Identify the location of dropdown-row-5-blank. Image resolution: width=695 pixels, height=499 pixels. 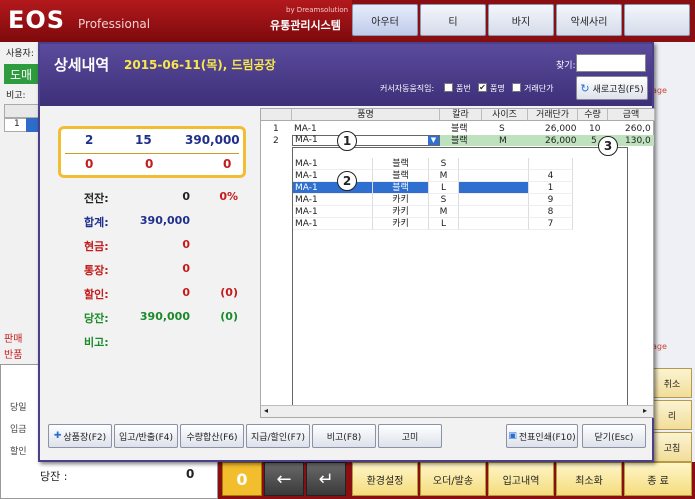
(494, 212).